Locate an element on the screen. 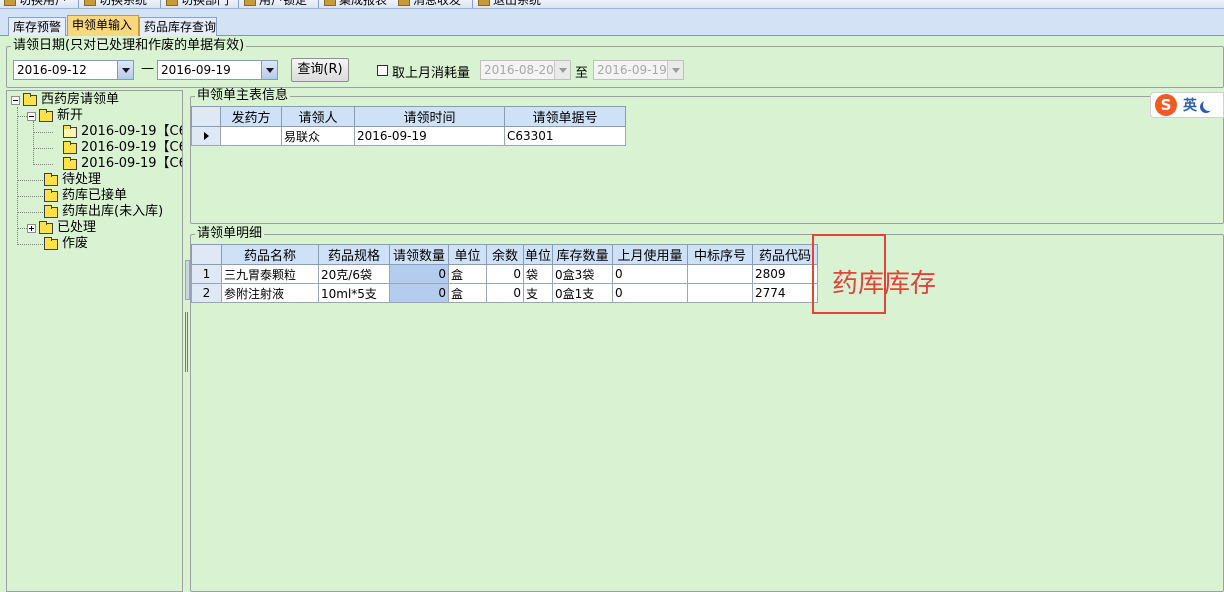 Image resolution: width=1224 pixels, height=592 pixels. expand-icon is located at coordinates (31, 228).